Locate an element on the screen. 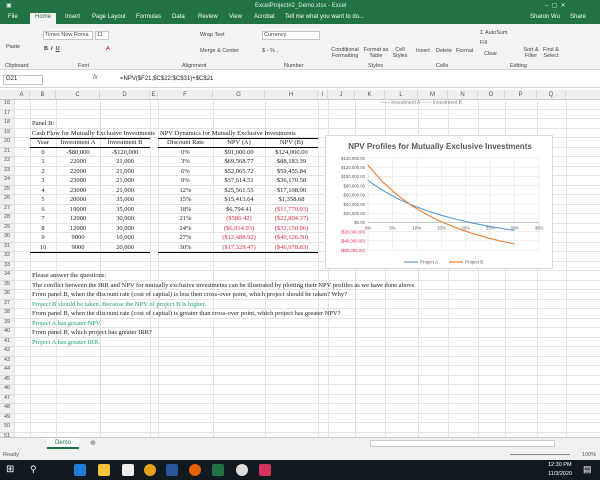 The height and width of the screenshot is (480, 600). table-cell: $59,455.84 is located at coordinates (291, 172).